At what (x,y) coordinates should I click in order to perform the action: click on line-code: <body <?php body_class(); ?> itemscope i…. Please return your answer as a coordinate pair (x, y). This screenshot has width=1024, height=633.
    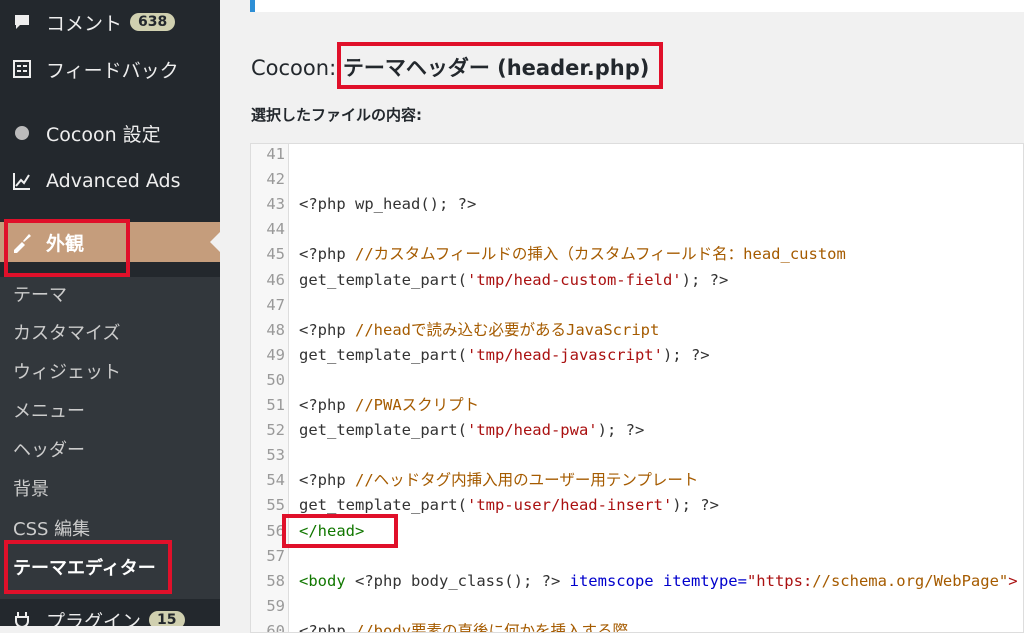
    Looking at the image, I should click on (658, 580).